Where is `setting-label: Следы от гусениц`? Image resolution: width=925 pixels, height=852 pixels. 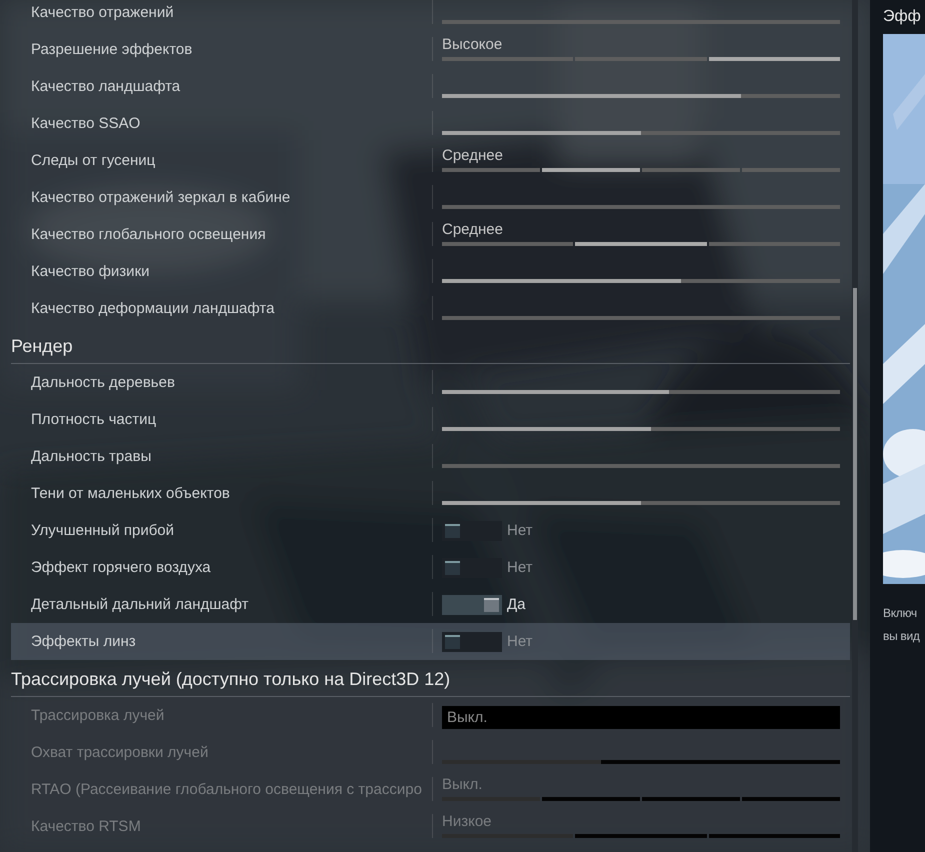
setting-label: Следы от гусениц is located at coordinates (93, 161).